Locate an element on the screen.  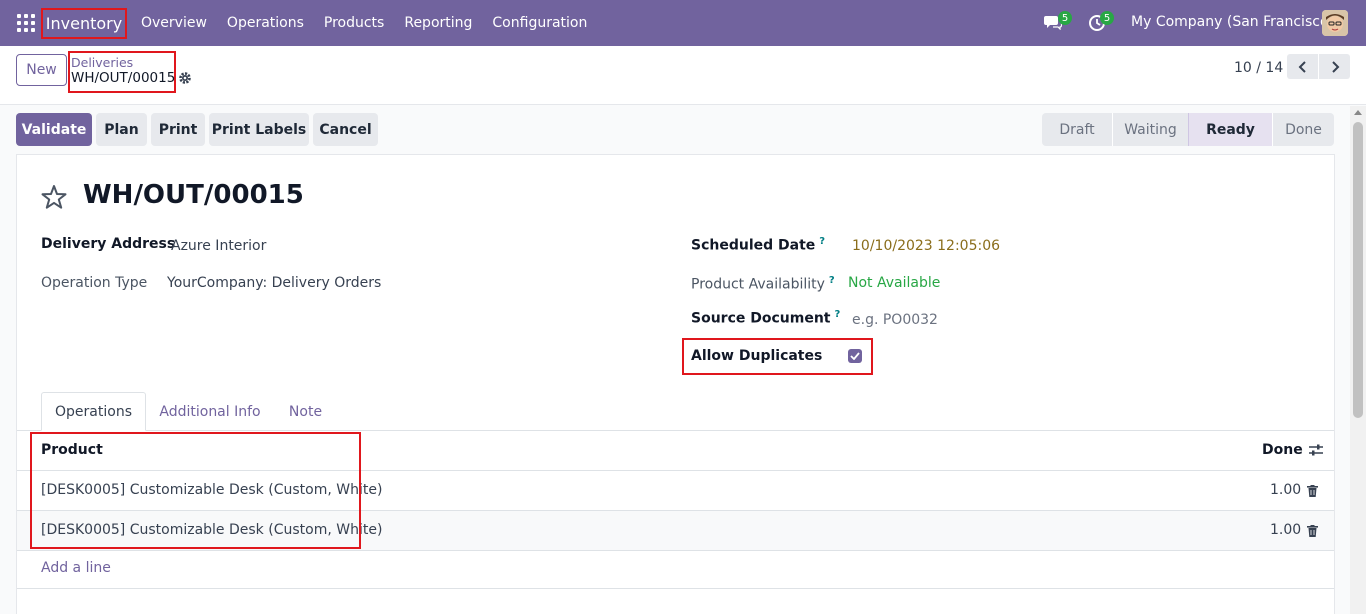
validate-button: Validate is located at coordinates (54, 129).